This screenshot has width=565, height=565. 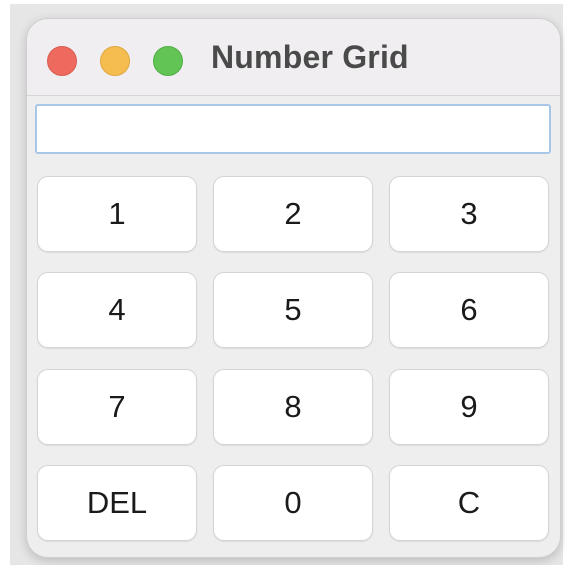 What do you see at coordinates (469, 214) in the screenshot?
I see `key-3-button: 3` at bounding box center [469, 214].